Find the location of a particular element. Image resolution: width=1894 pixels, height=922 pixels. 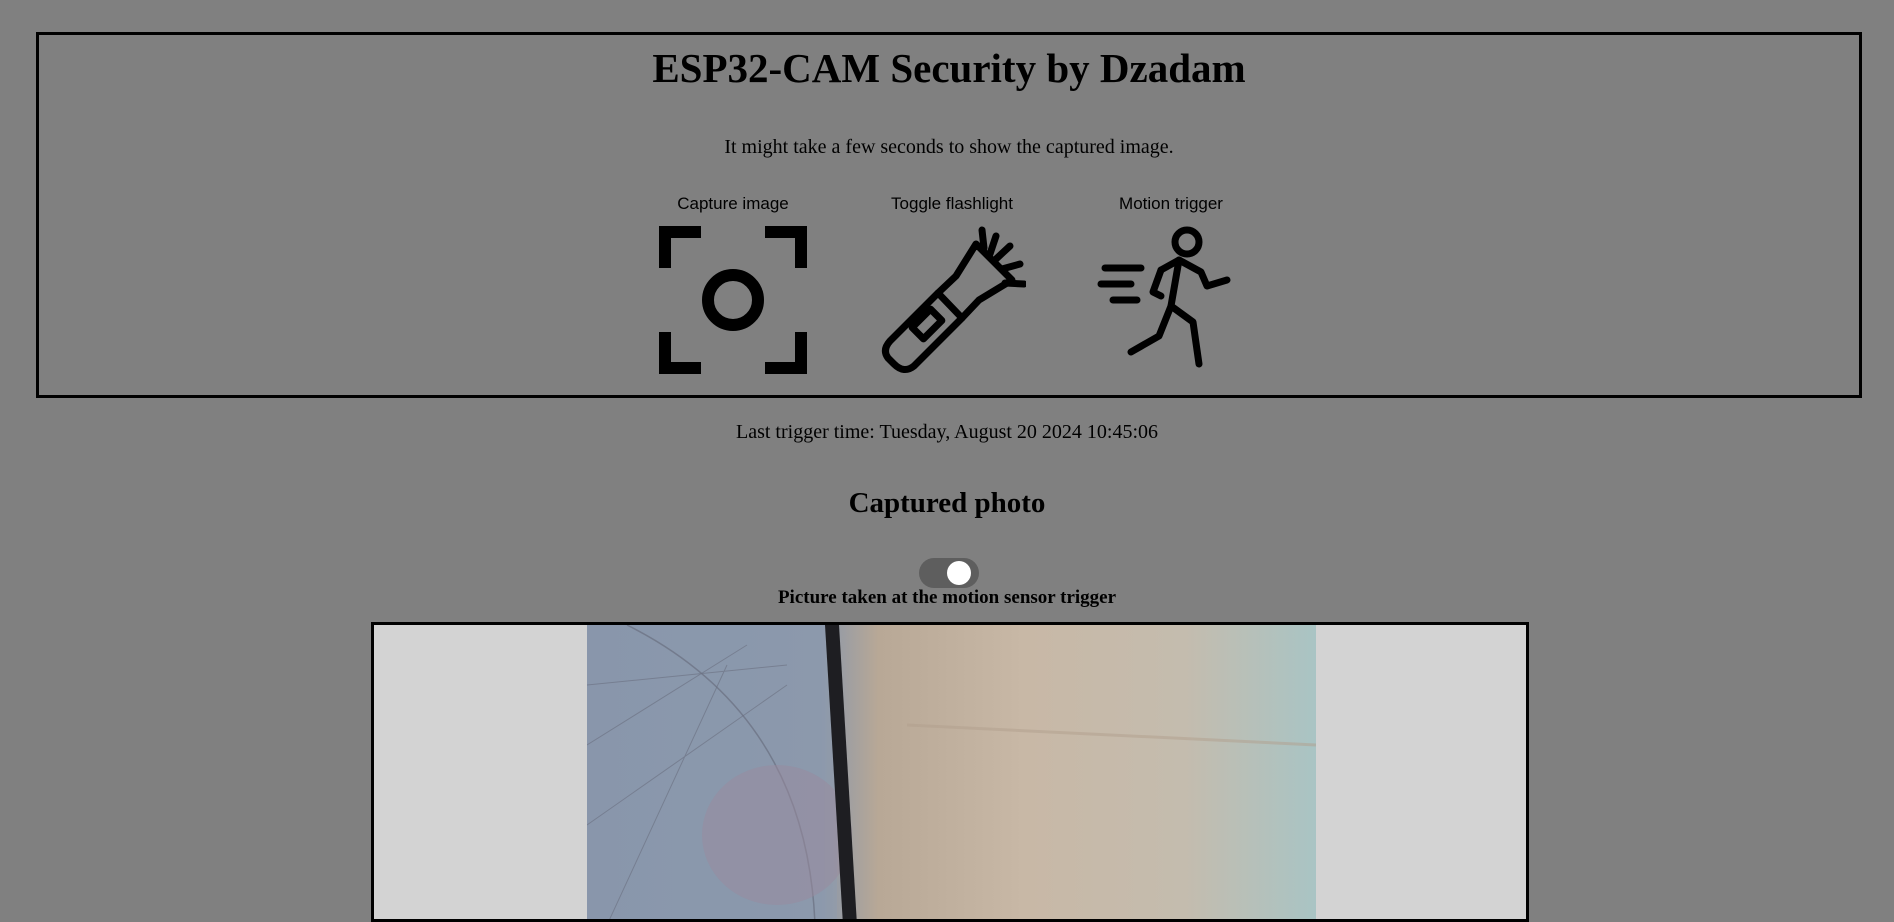

motion-trigger-button: Motion trigger is located at coordinates (1171, 283).